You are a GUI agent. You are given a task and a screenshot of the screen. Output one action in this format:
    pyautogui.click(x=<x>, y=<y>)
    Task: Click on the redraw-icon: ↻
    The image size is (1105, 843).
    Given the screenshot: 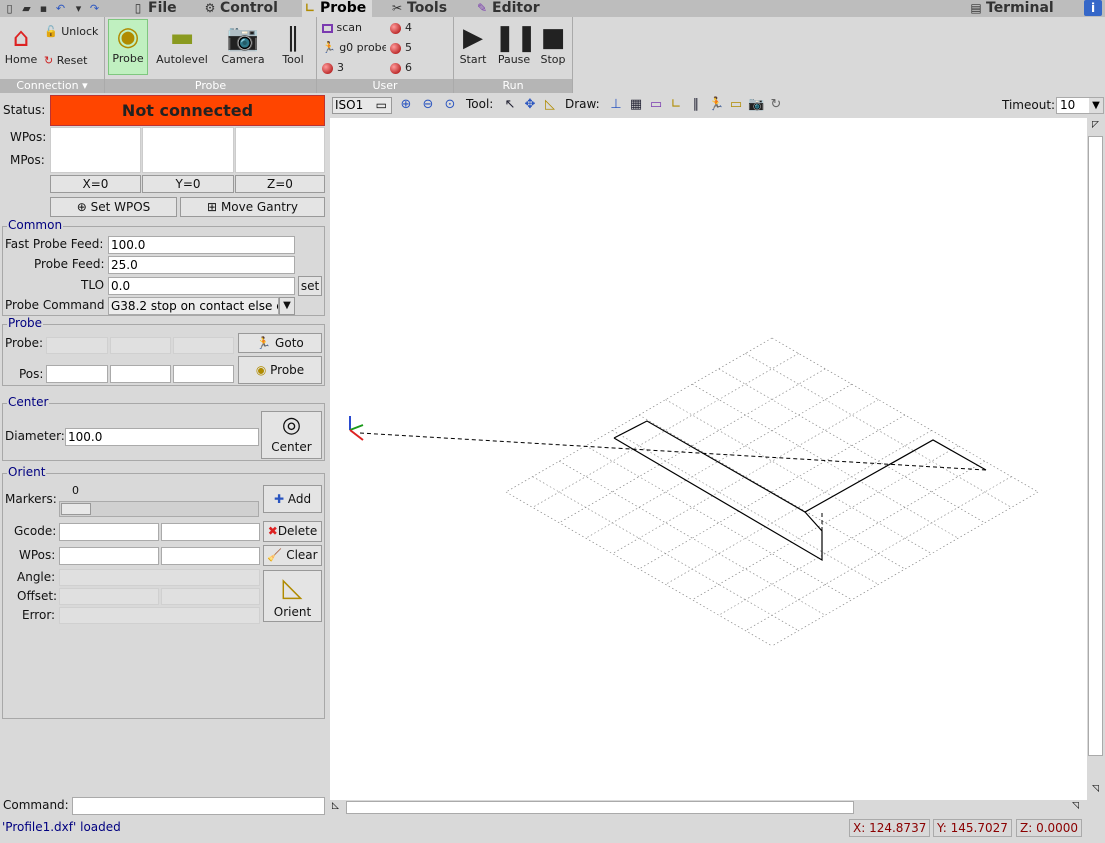 What is the action you would take?
    pyautogui.click(x=776, y=105)
    